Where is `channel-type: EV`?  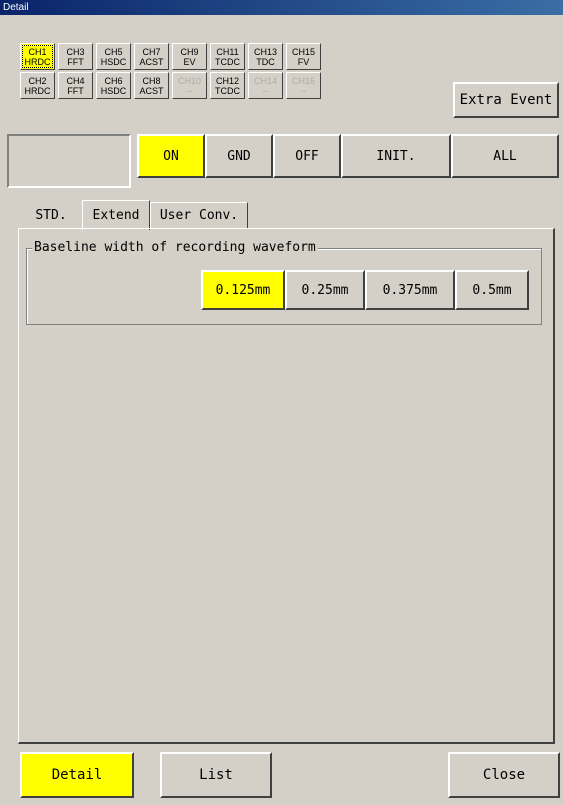
channel-type: EV is located at coordinates (189, 61).